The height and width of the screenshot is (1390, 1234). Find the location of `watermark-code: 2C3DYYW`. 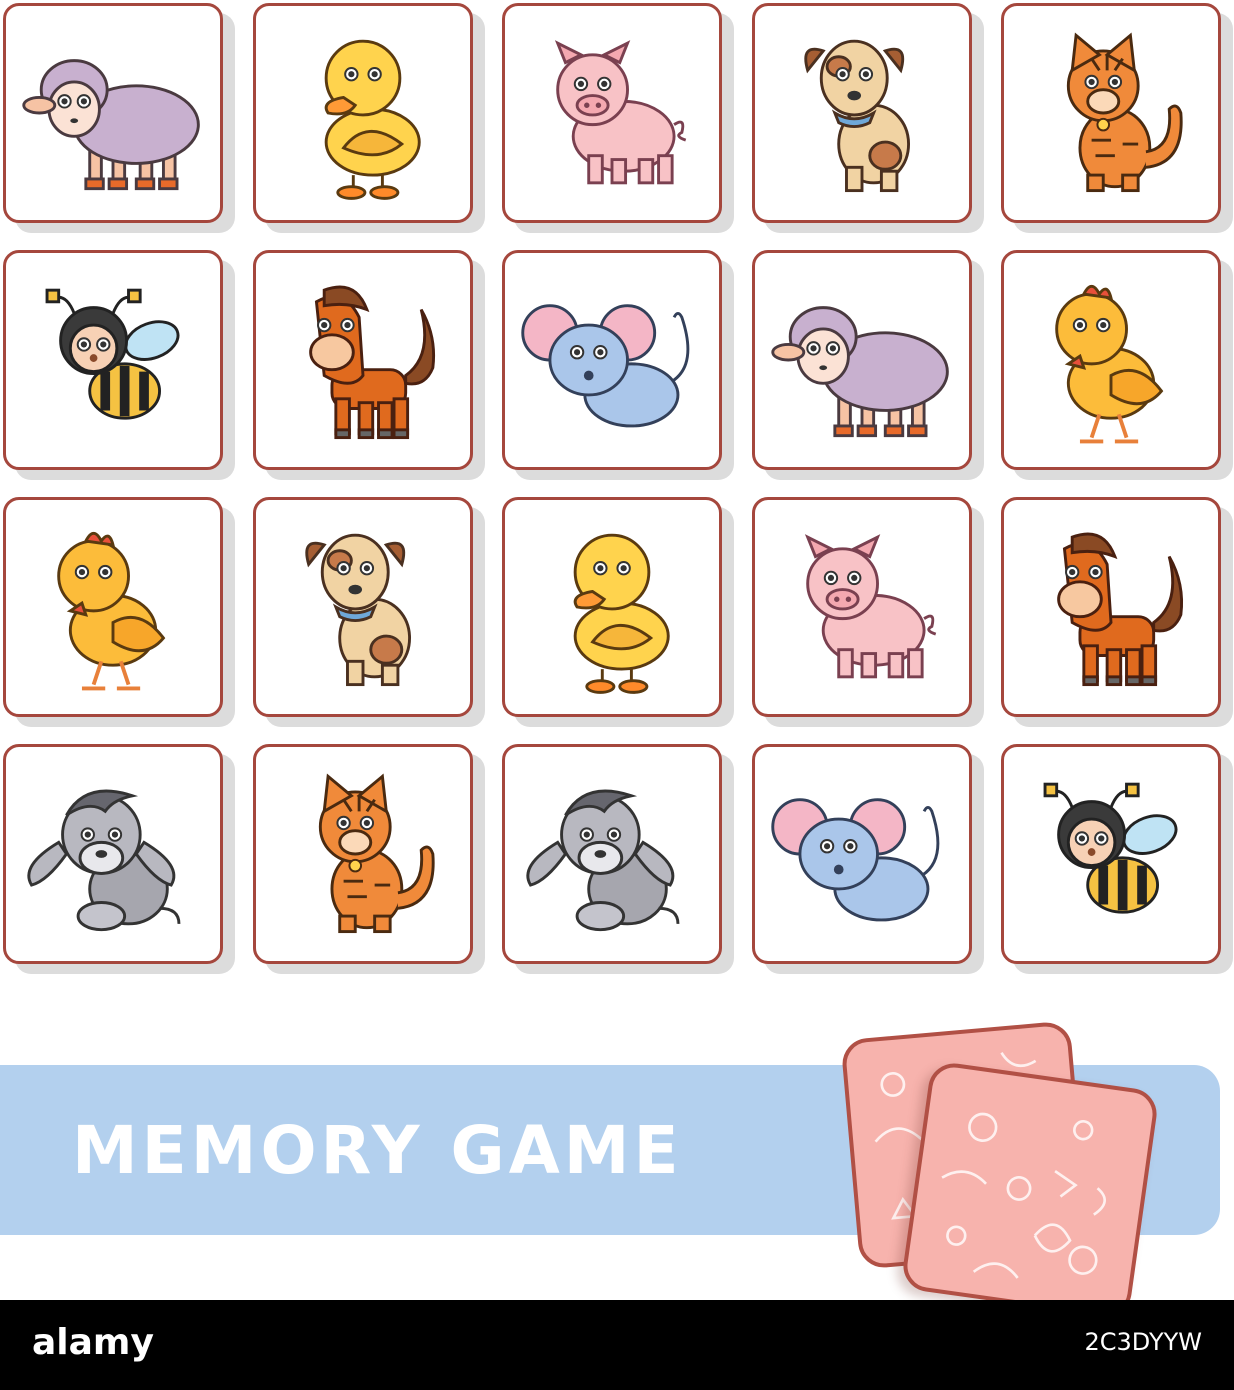

watermark-code: 2C3DYYW is located at coordinates (1143, 1342).